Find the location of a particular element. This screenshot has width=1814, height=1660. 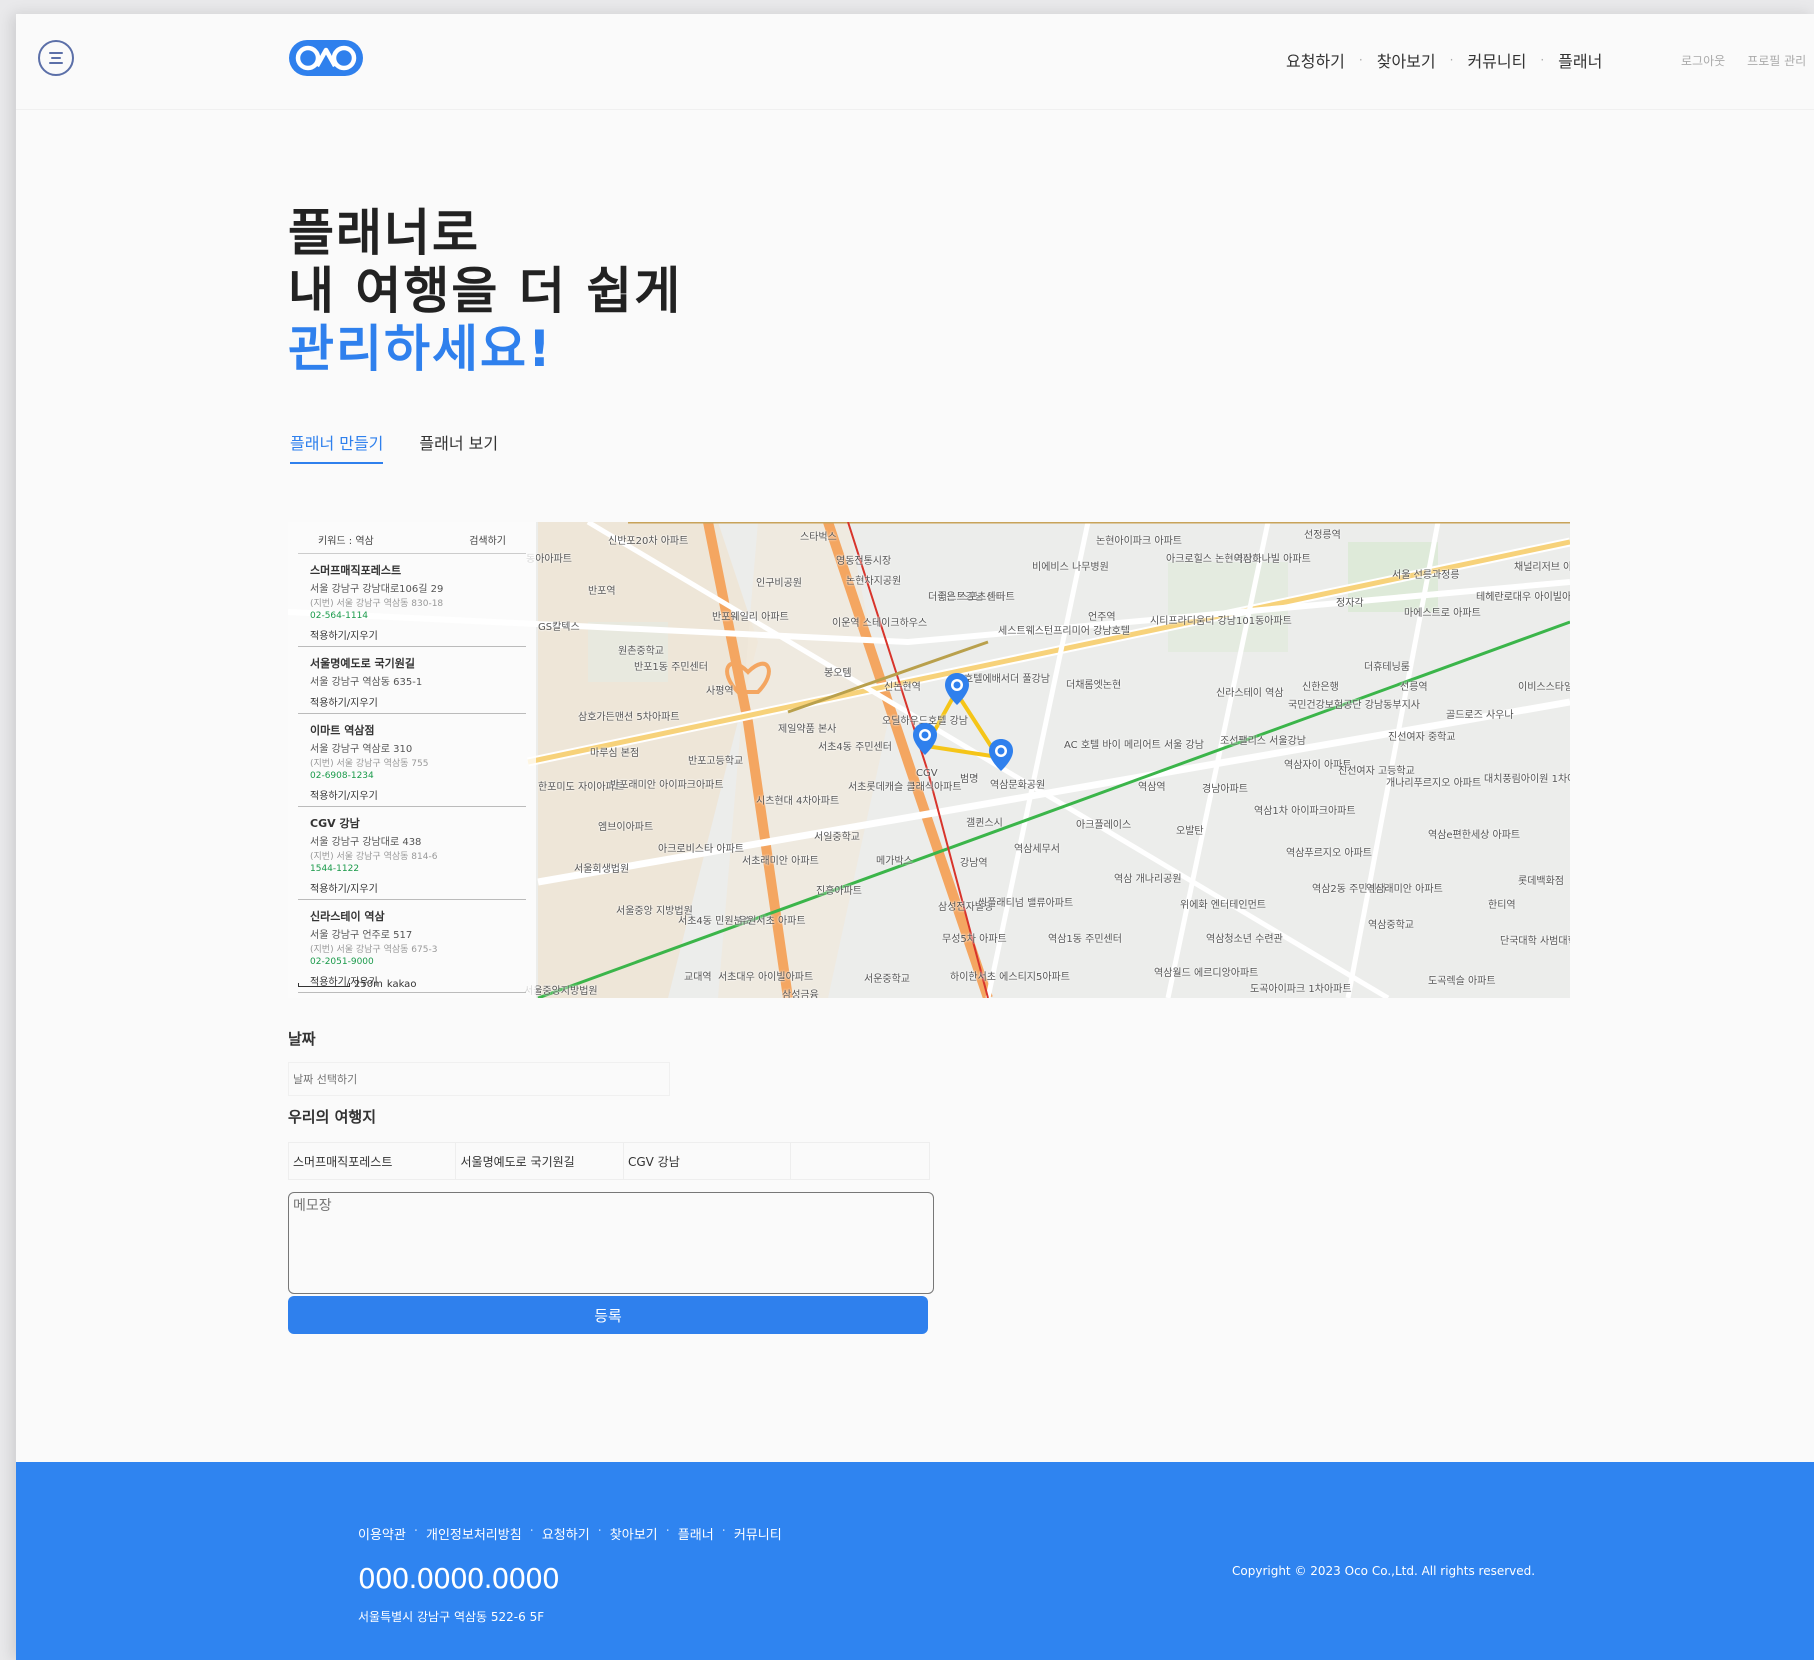

map-place-label: 사평역 is located at coordinates (720, 691).